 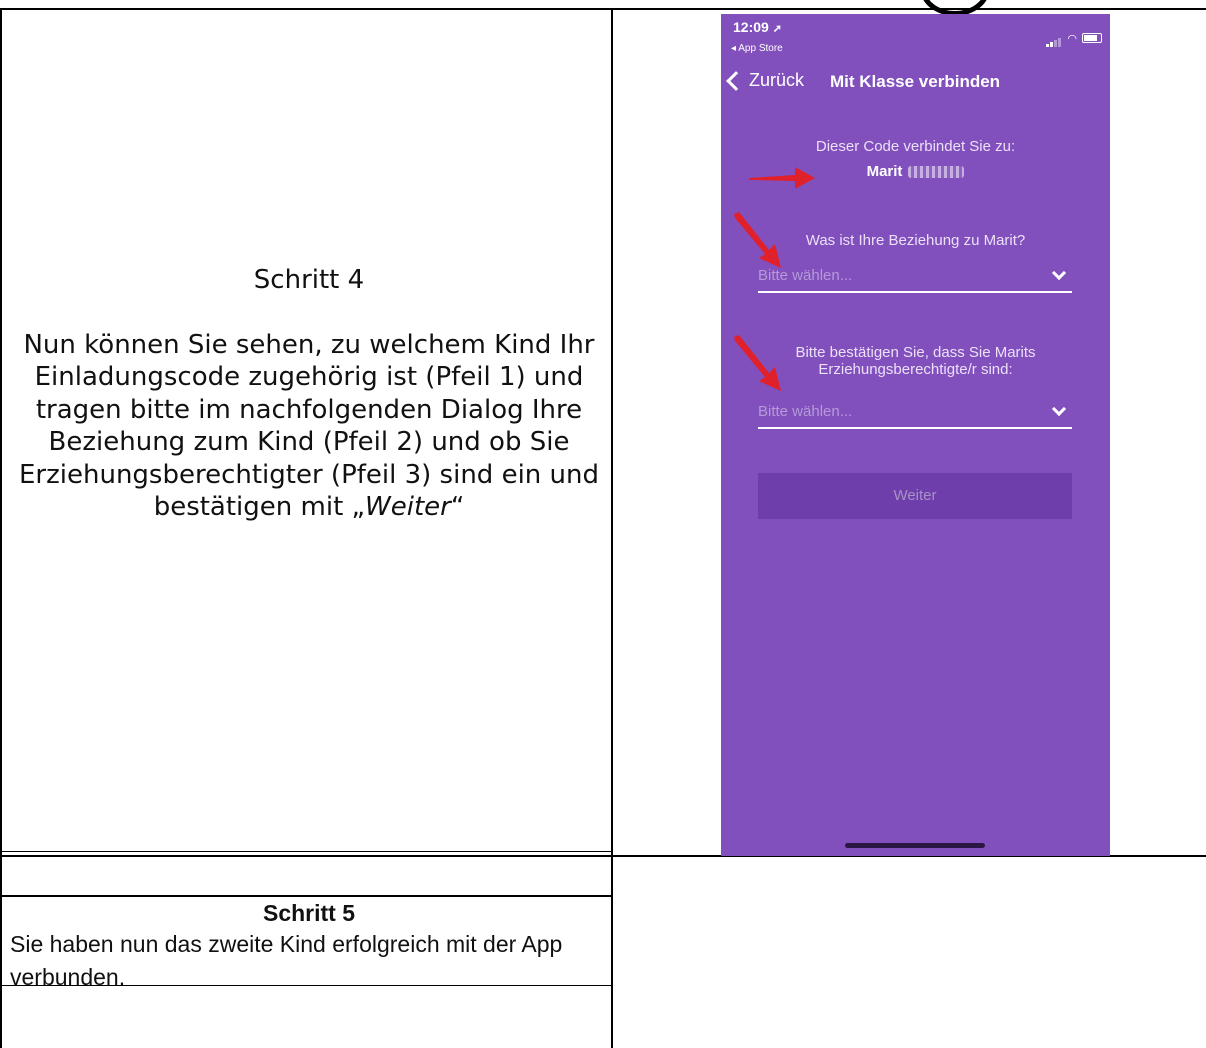 What do you see at coordinates (309, 280) in the screenshot?
I see `step4-title: Schritt 4` at bounding box center [309, 280].